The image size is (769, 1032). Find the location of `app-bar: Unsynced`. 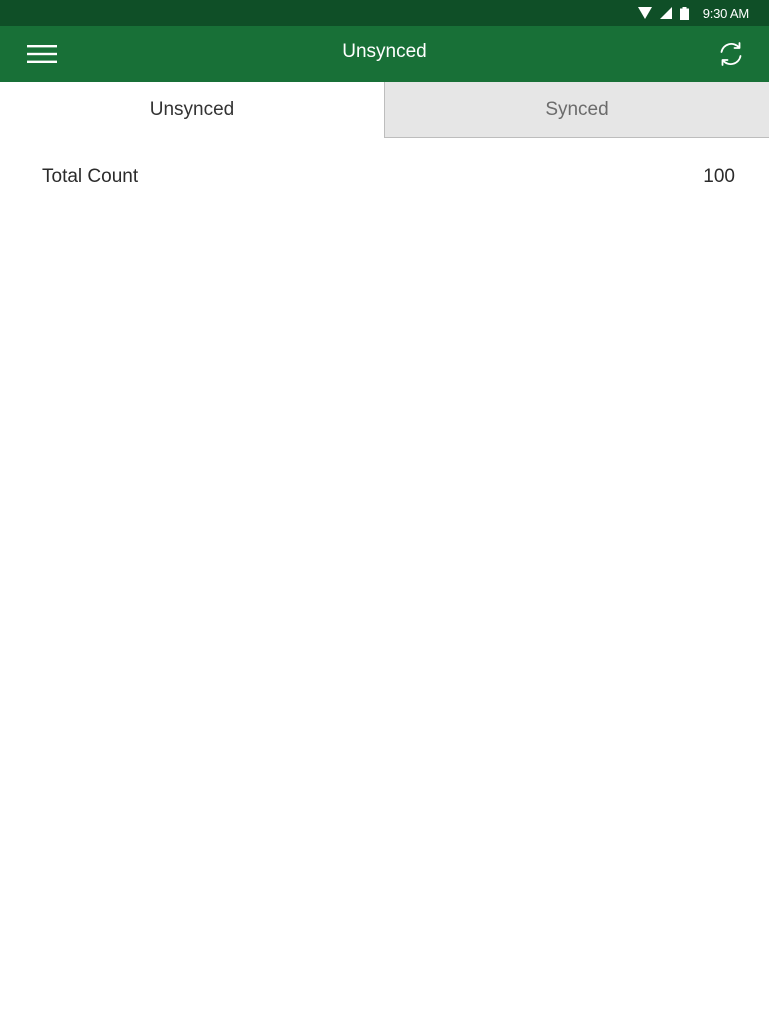

app-bar: Unsynced is located at coordinates (384, 54).